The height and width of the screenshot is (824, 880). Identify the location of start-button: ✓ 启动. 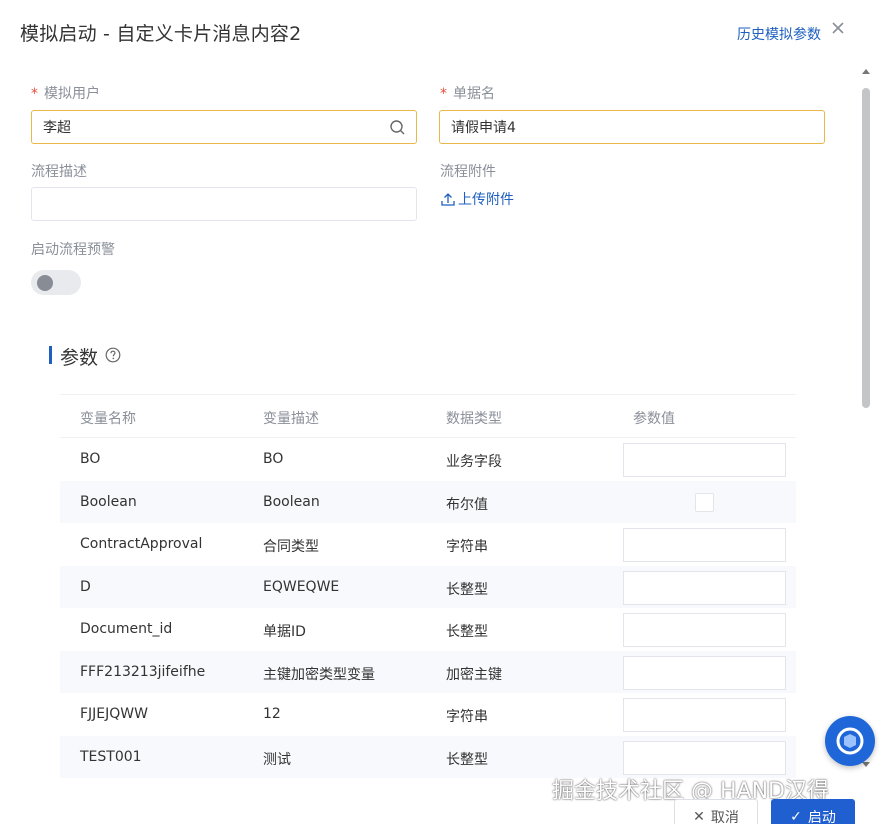
(813, 811).